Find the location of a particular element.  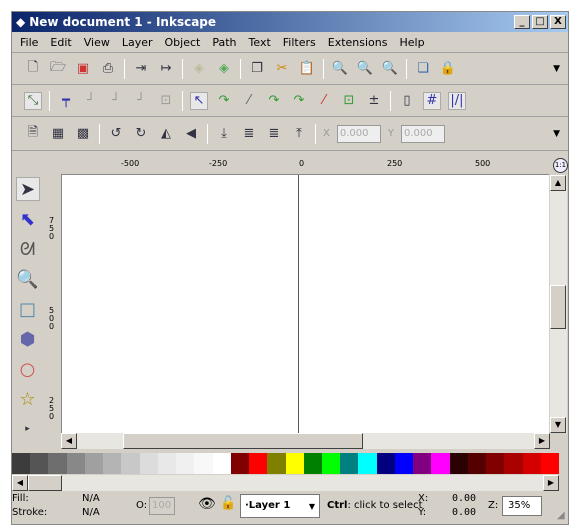

selector-tool-icon: ➤ is located at coordinates (27, 189).